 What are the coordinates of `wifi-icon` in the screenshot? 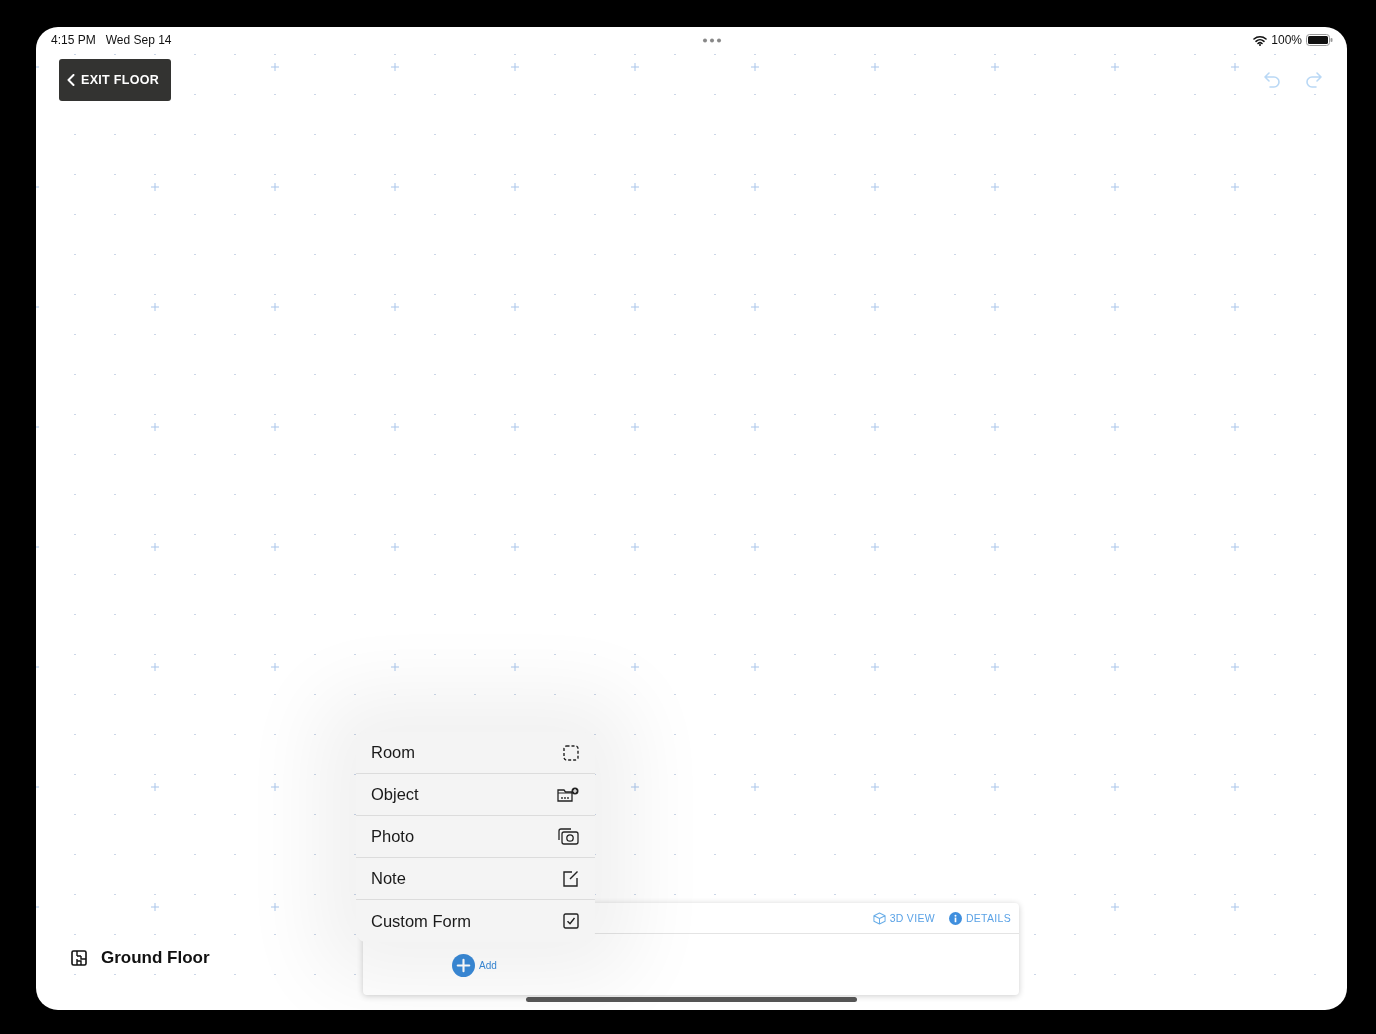 It's located at (1260, 40).